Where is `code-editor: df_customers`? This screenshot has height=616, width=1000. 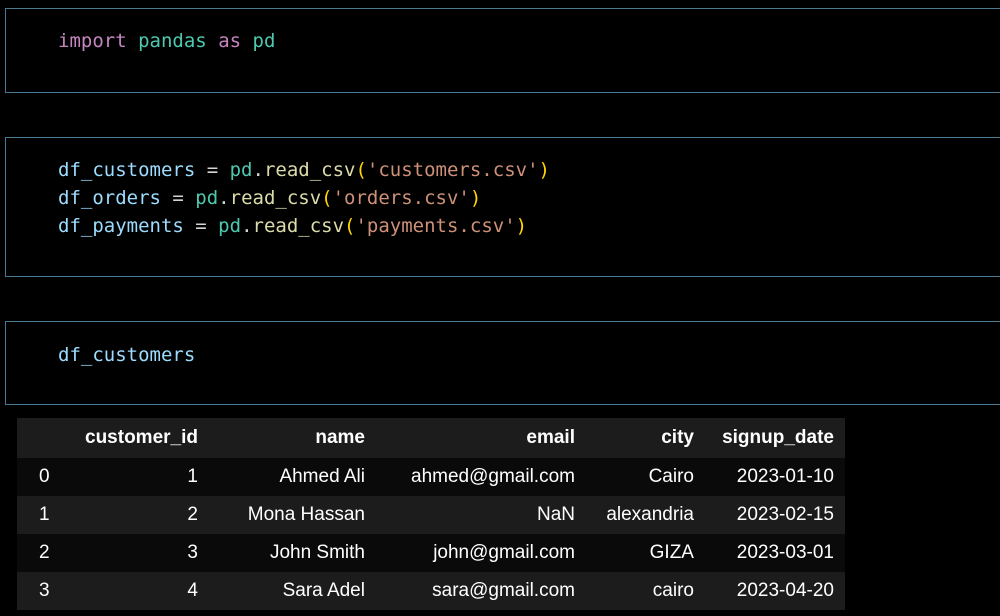 code-editor: df_customers is located at coordinates (126, 355).